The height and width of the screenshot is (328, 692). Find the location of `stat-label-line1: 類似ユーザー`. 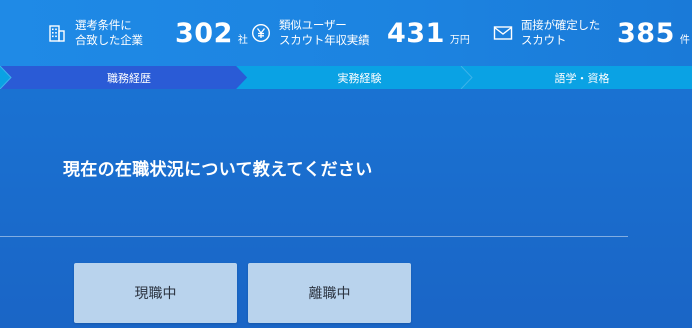

stat-label-line1: 類似ユーザー is located at coordinates (313, 25).